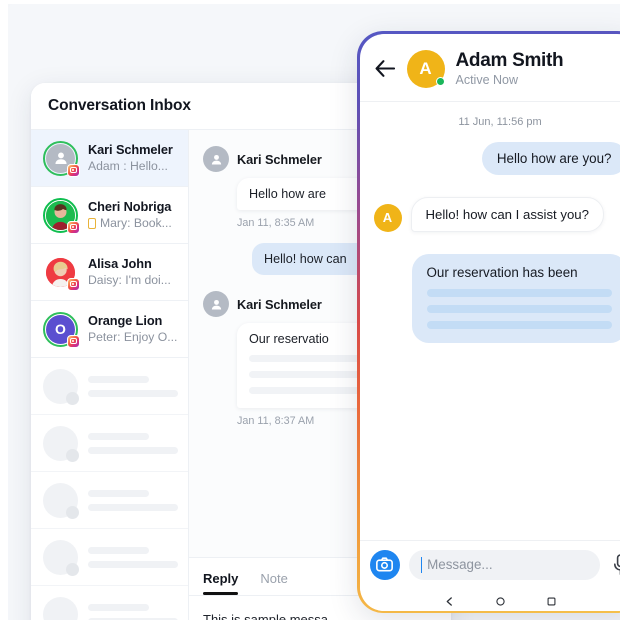  Describe the element at coordinates (125, 320) in the screenshot. I see `conversation-name: Orange Lion` at that location.